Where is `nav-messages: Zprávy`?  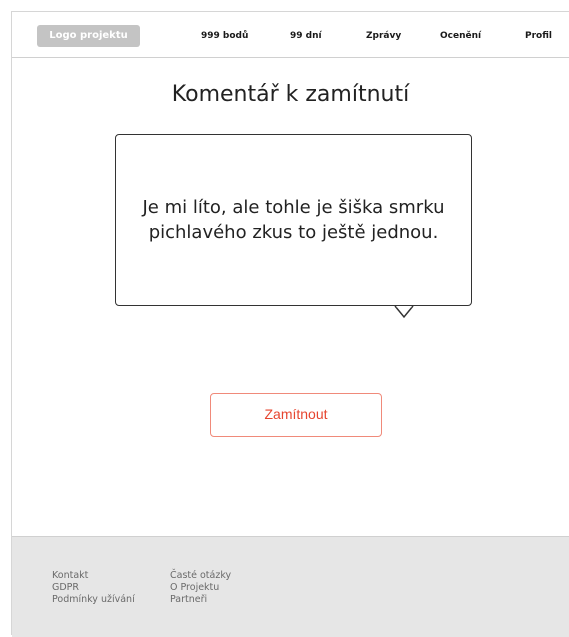 nav-messages: Zprávy is located at coordinates (383, 36).